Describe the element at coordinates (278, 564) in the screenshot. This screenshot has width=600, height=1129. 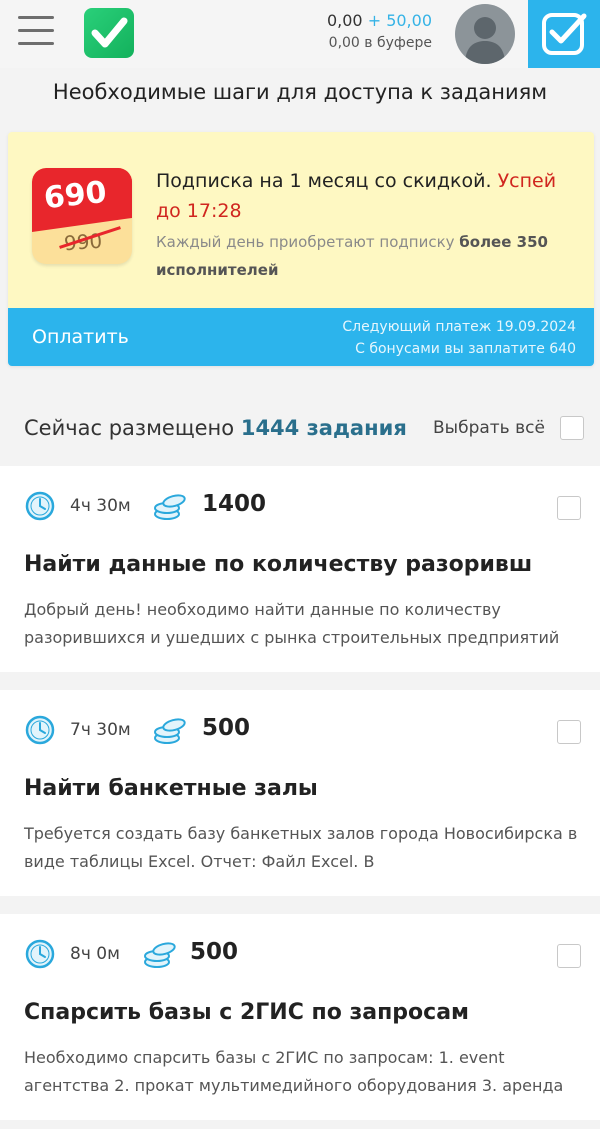
I see `task-title: Найти данные по количеству разоривш` at that location.